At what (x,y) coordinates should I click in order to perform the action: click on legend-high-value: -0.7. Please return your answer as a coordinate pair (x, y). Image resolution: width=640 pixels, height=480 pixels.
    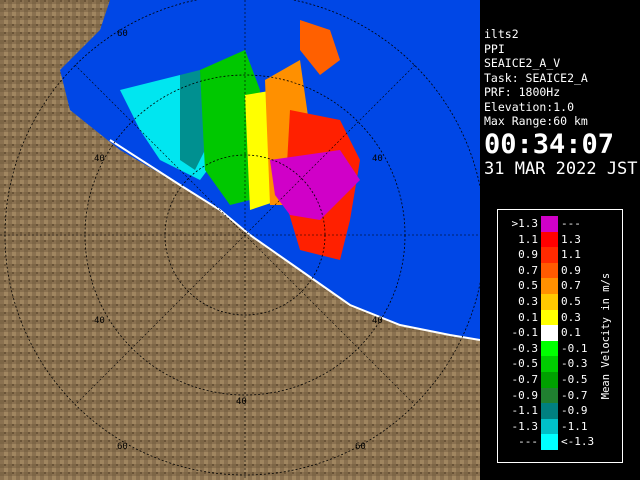
    Looking at the image, I should click on (574, 395).